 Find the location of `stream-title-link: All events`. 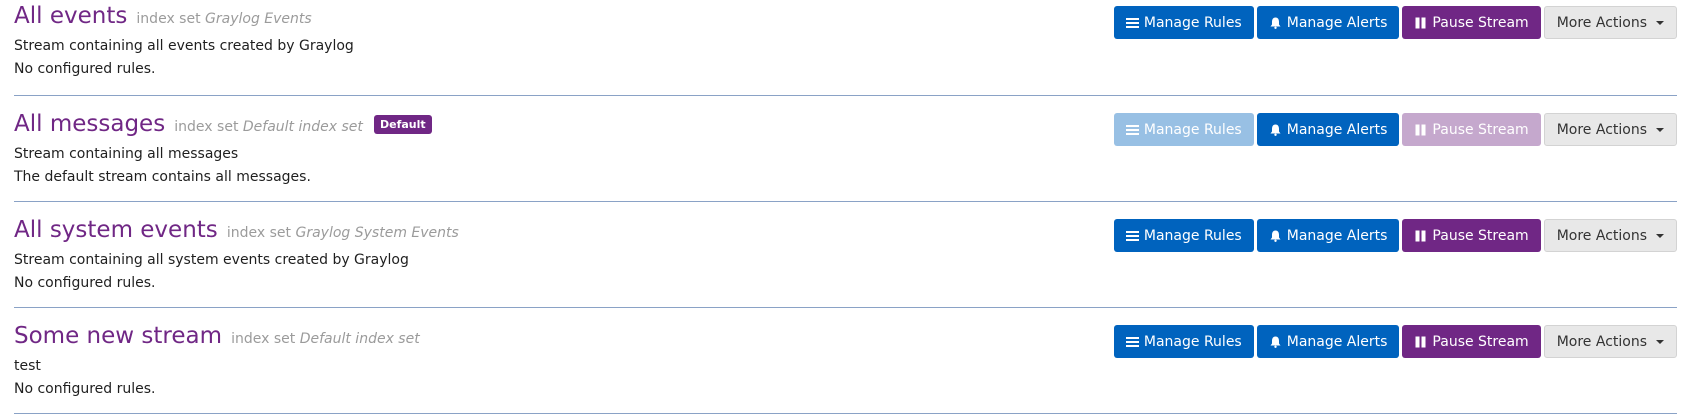

stream-title-link: All events is located at coordinates (70, 16).